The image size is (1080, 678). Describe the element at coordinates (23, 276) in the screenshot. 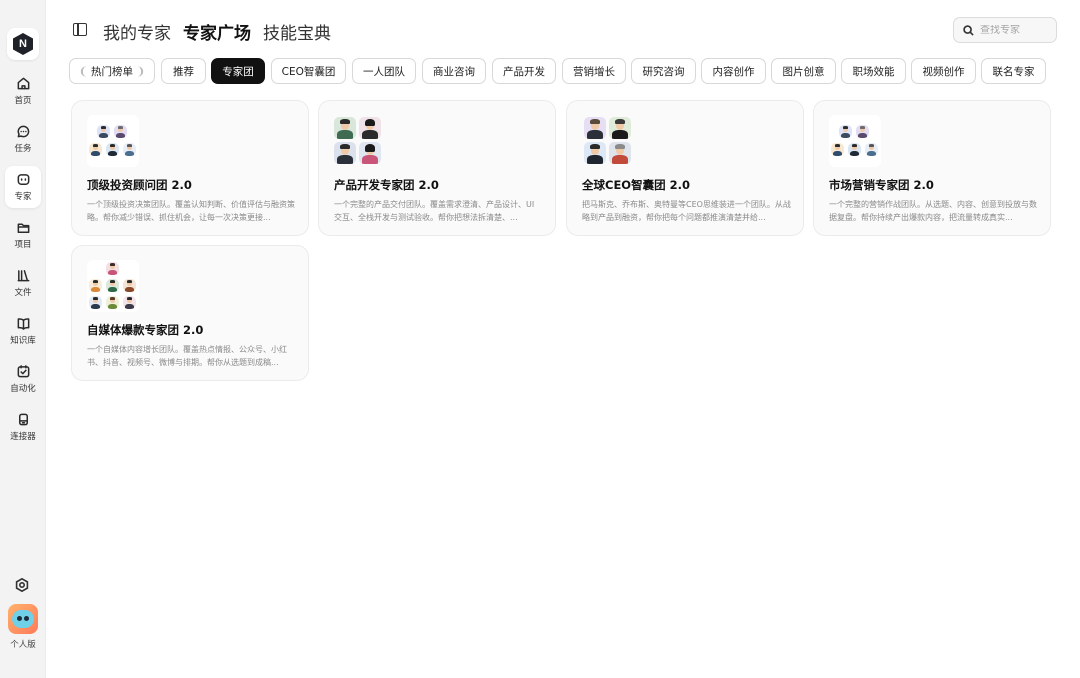

I see `library-icon` at that location.